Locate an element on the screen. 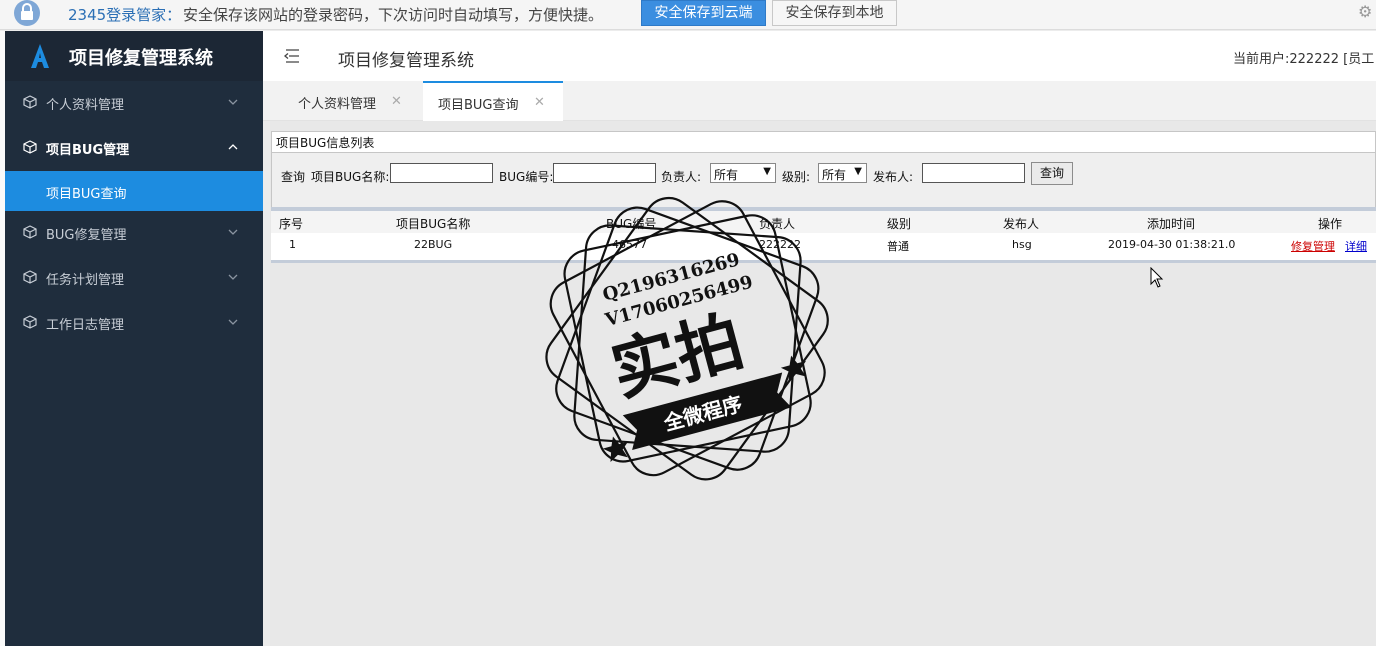 The width and height of the screenshot is (1376, 646). row-level: 普通 is located at coordinates (898, 246).